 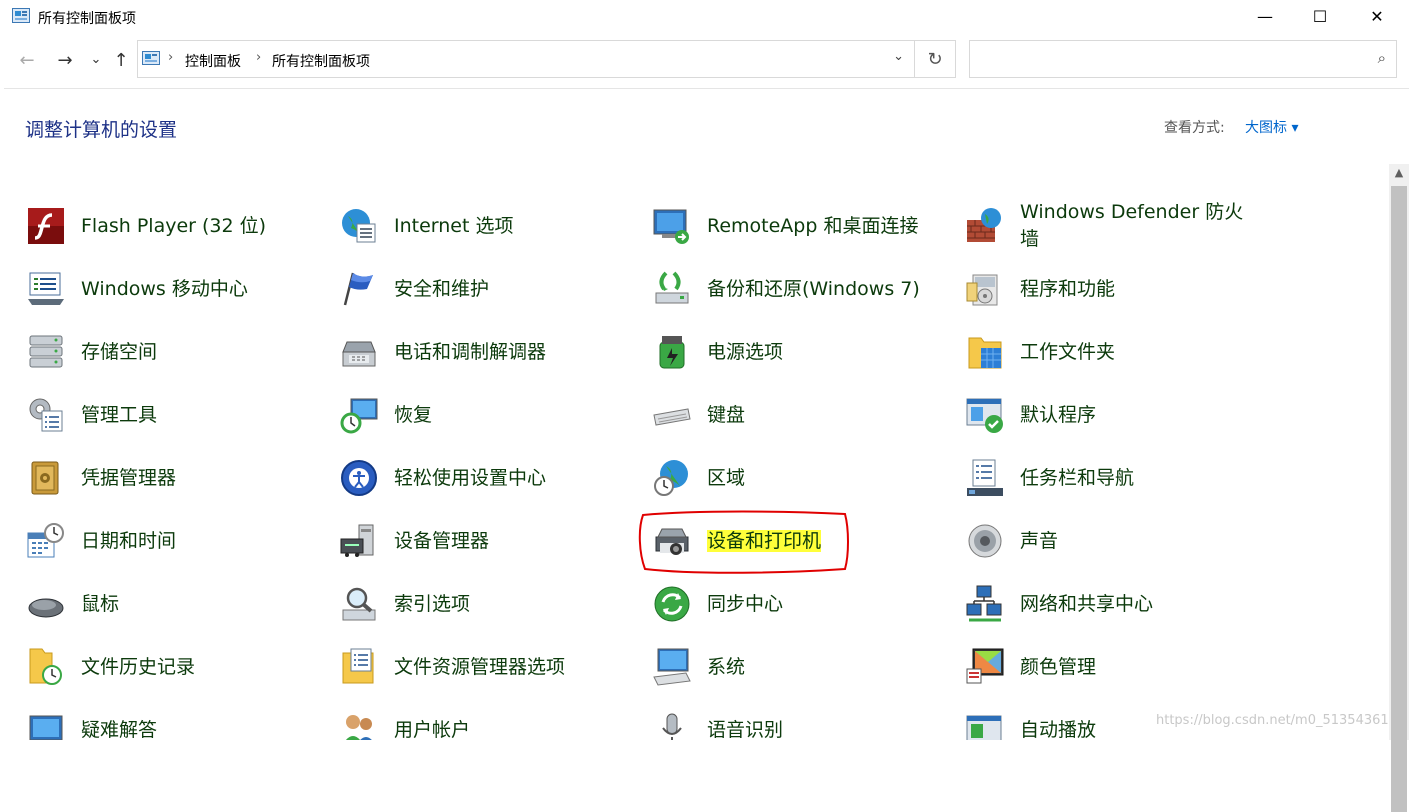 What do you see at coordinates (484, 416) in the screenshot?
I see `item-recovery: 恢复` at bounding box center [484, 416].